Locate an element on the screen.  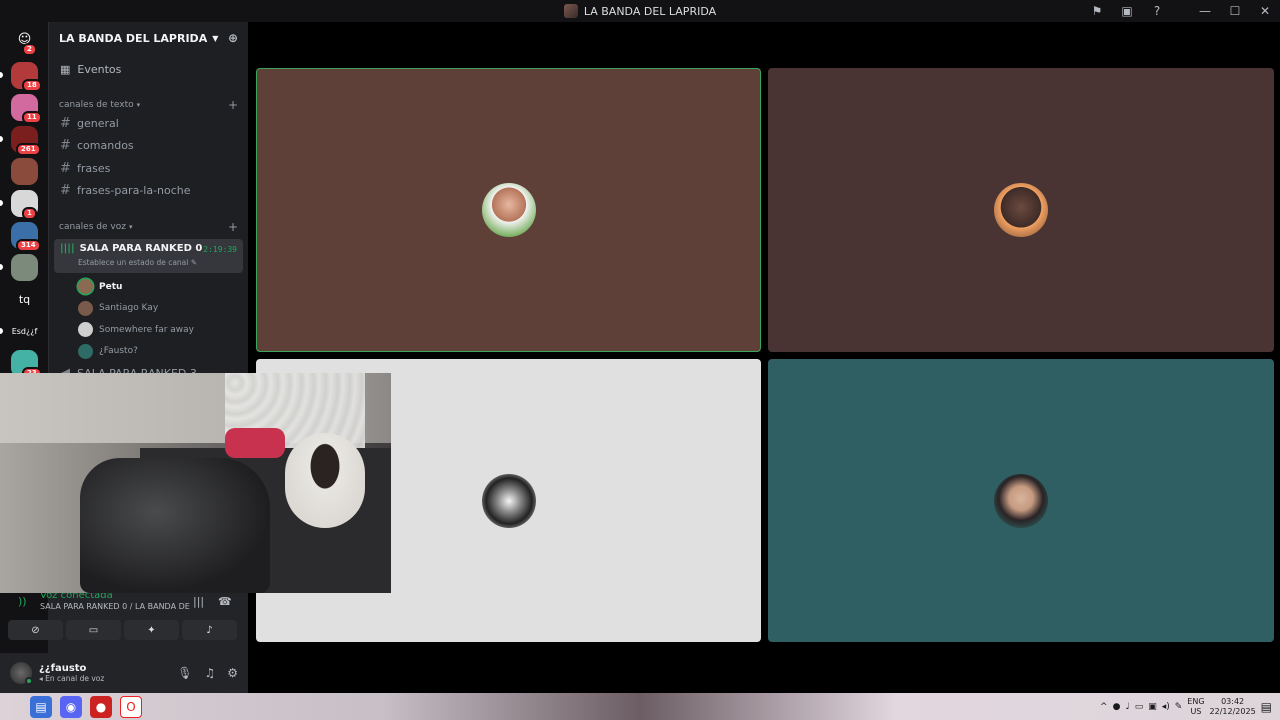
unread-badge: 261 is located at coordinates (28, 149).